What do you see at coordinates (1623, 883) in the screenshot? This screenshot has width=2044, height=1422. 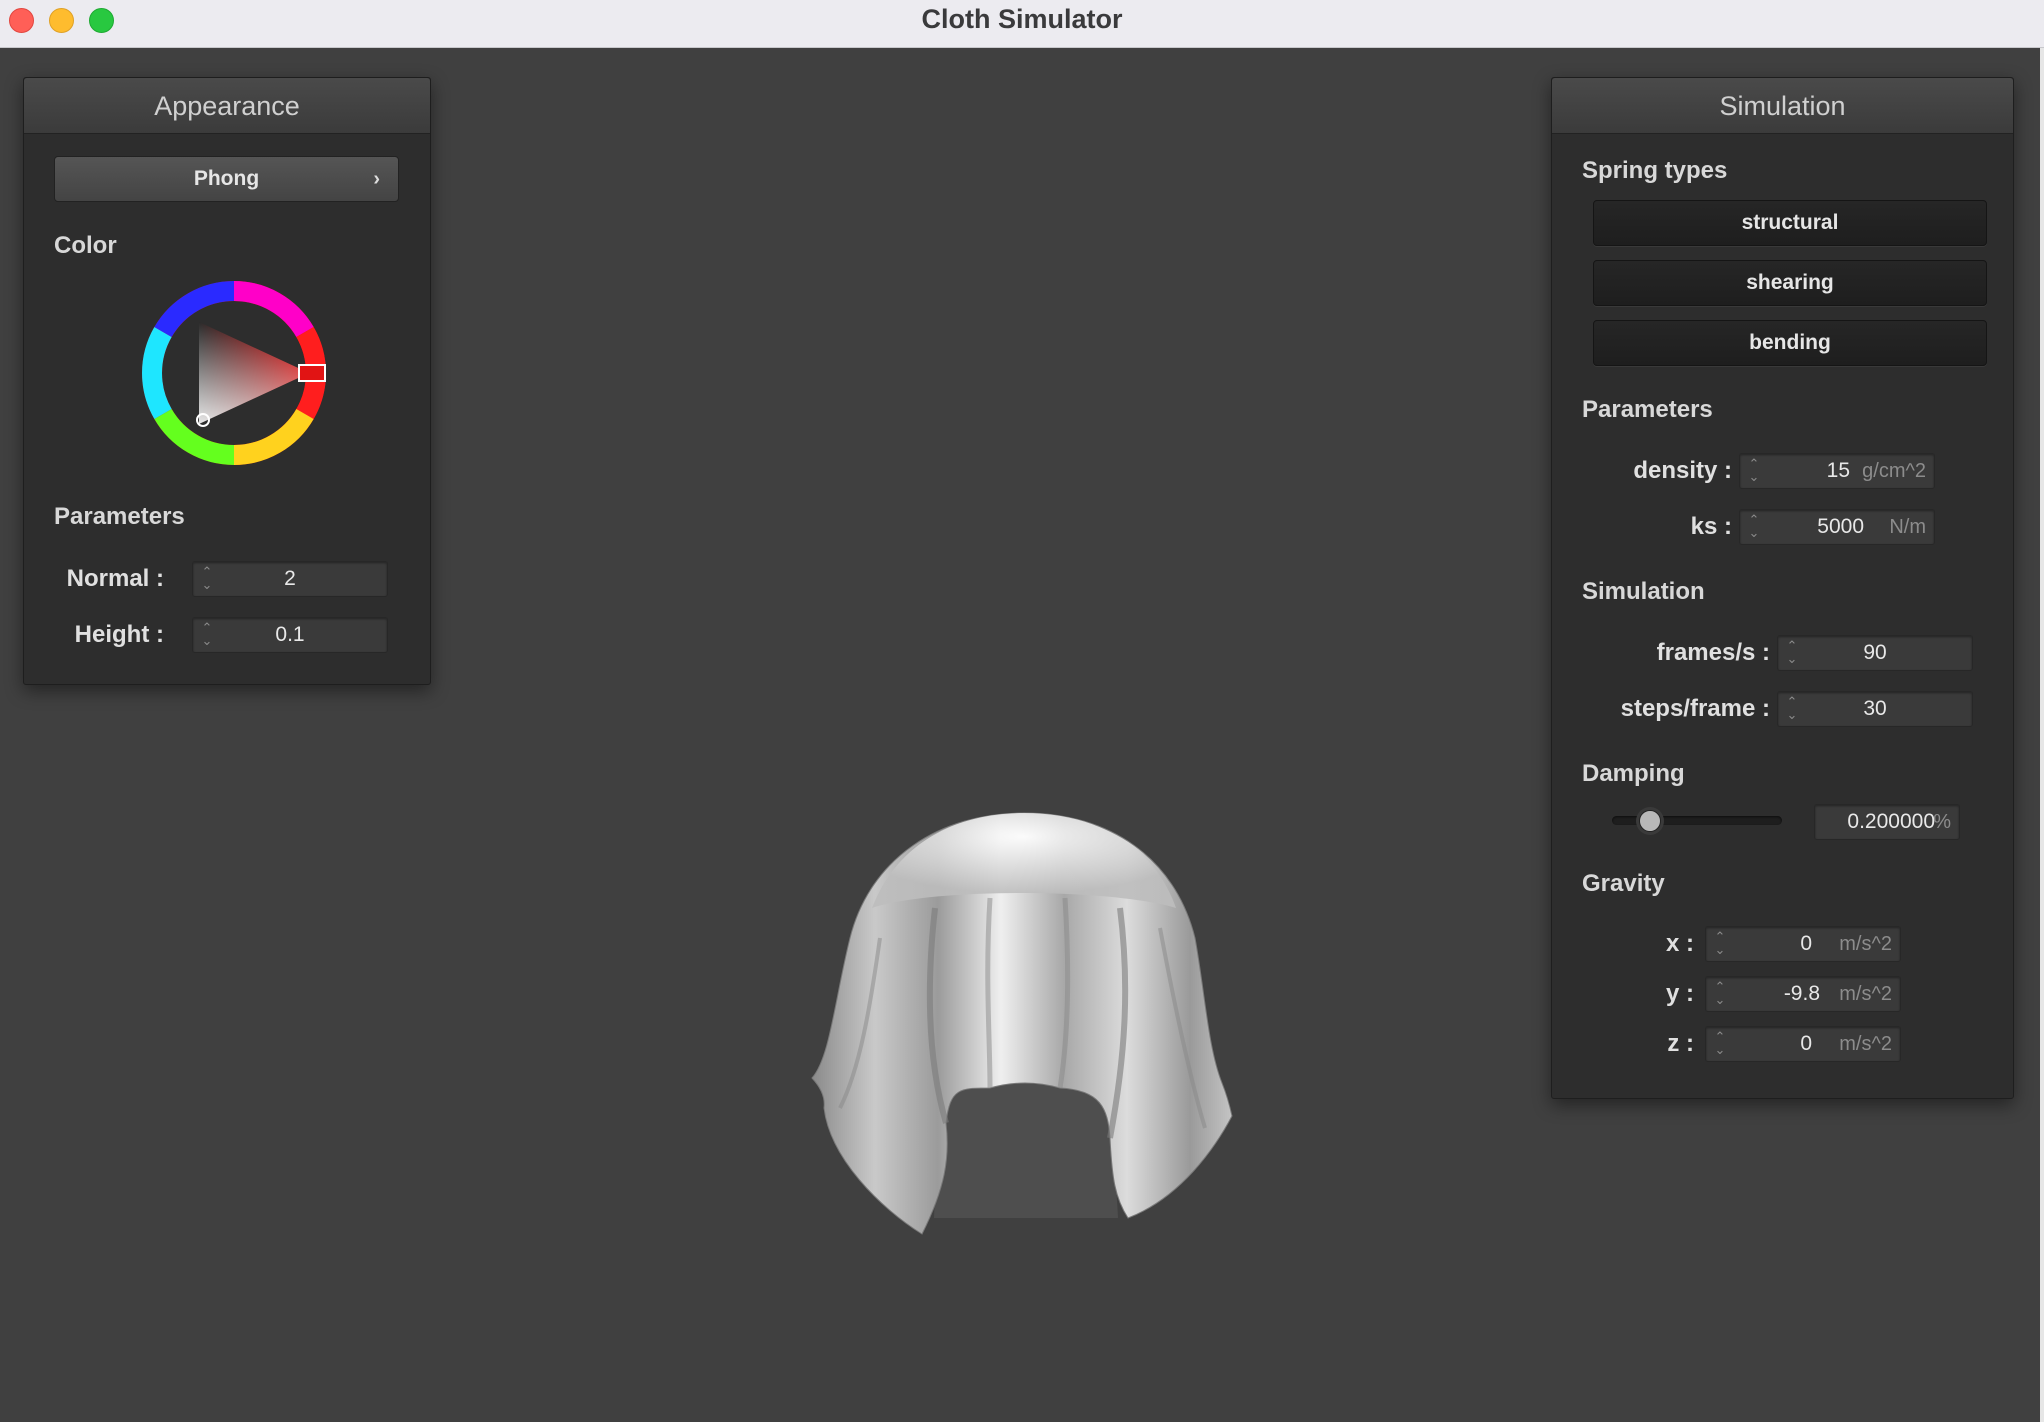 I see `gravity-label: Gravity` at bounding box center [1623, 883].